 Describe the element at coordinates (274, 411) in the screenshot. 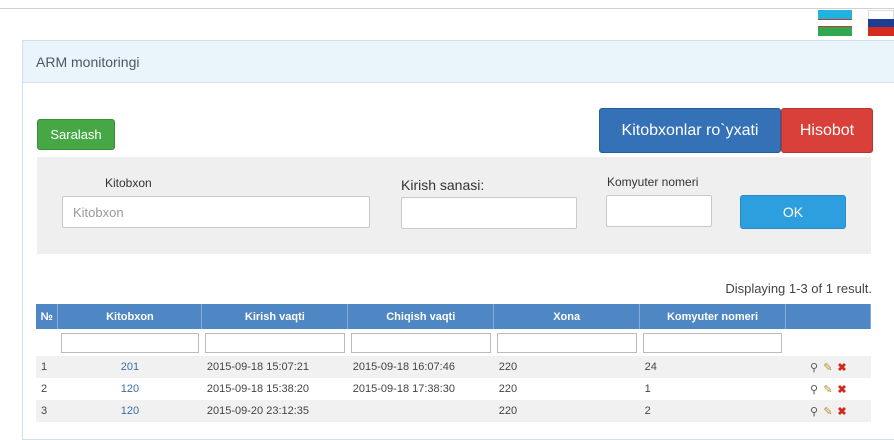

I see `entry-time-cell: 2015-09-20 23:12:35` at that location.